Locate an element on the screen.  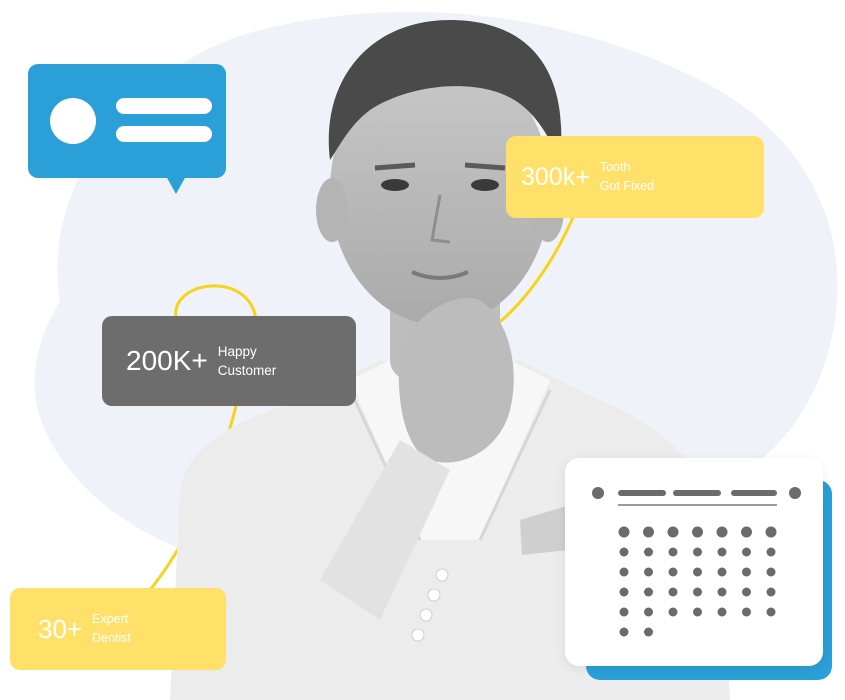
chat-bubble-icon is located at coordinates (127, 121).